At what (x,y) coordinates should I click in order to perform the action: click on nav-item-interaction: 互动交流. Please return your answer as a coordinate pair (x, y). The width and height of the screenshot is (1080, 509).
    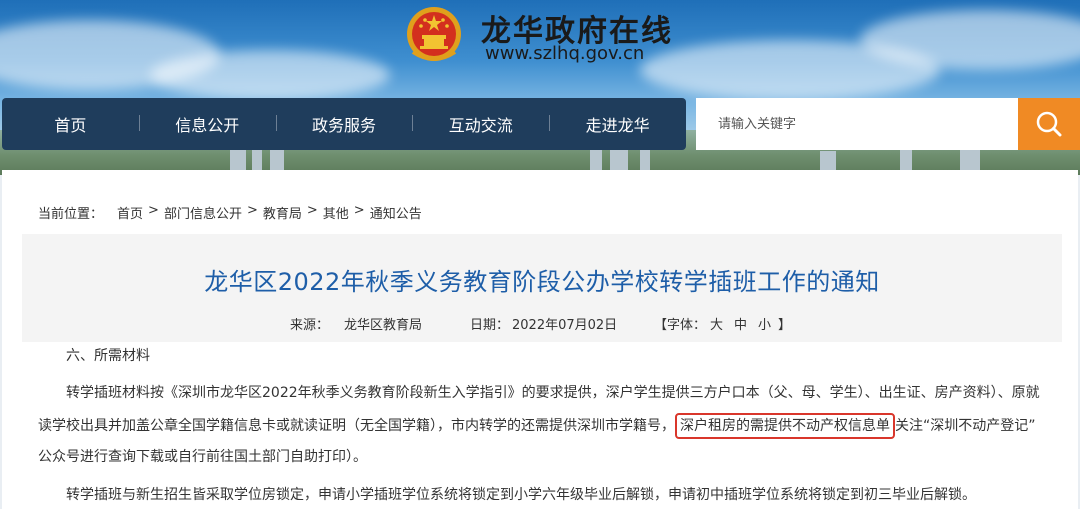
    Looking at the image, I should click on (480, 124).